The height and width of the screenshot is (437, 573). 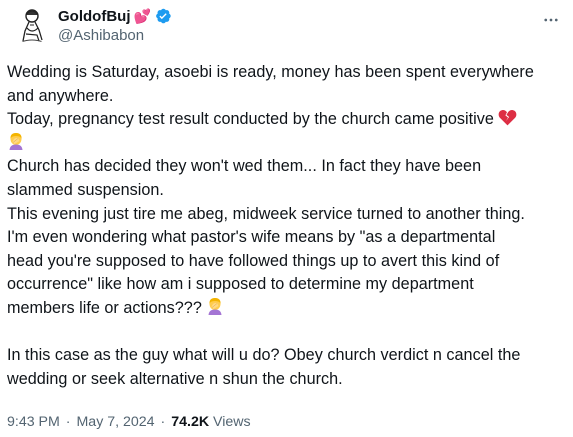 What do you see at coordinates (85, 189) in the screenshot?
I see `tweet-line: slammed suspension.` at bounding box center [85, 189].